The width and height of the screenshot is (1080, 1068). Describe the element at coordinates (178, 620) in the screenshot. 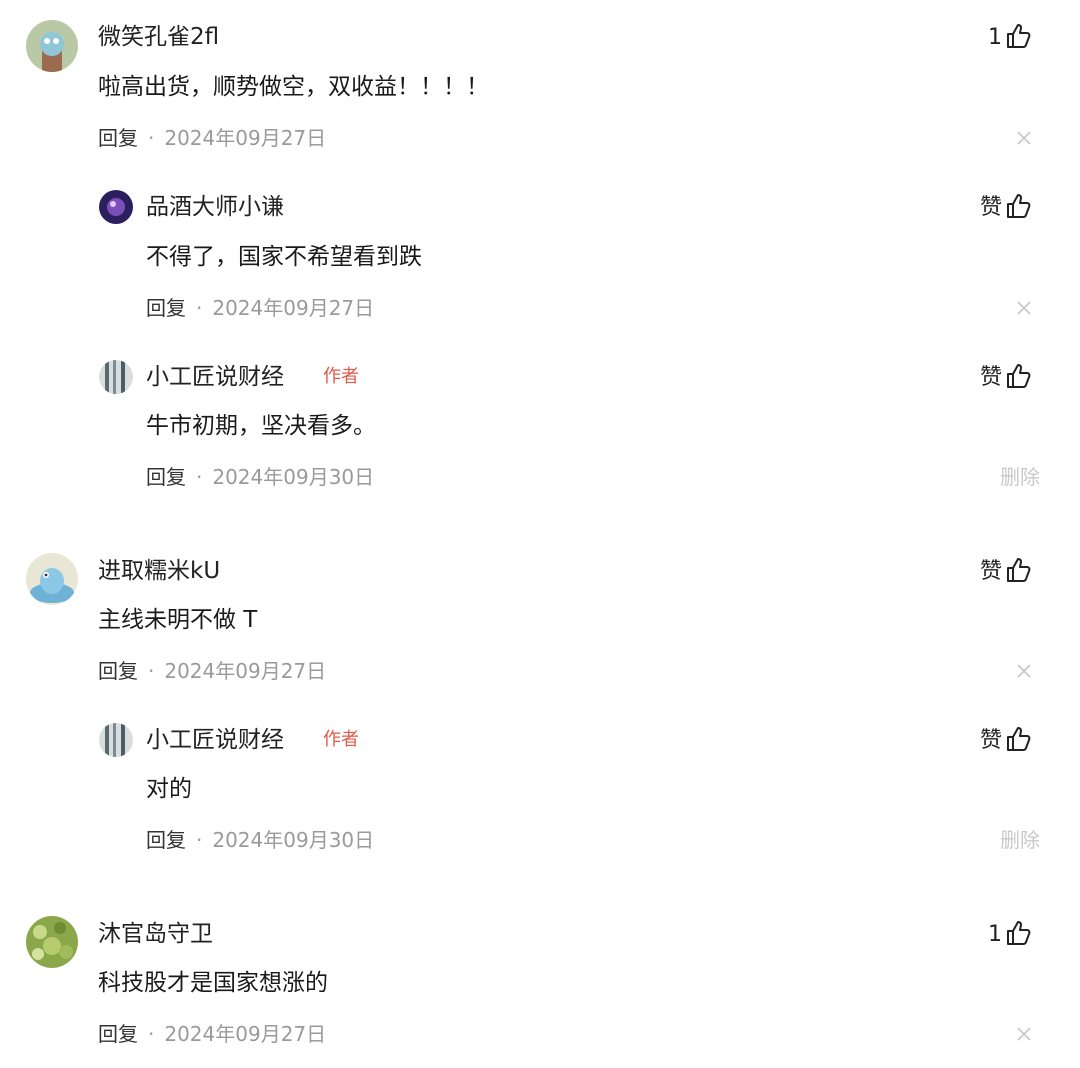

I see `comment-text: 主线未明不做 T` at that location.